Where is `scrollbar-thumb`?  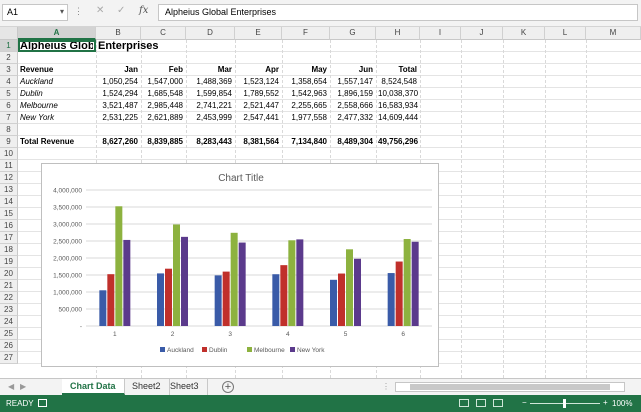 scrollbar-thumb is located at coordinates (510, 387).